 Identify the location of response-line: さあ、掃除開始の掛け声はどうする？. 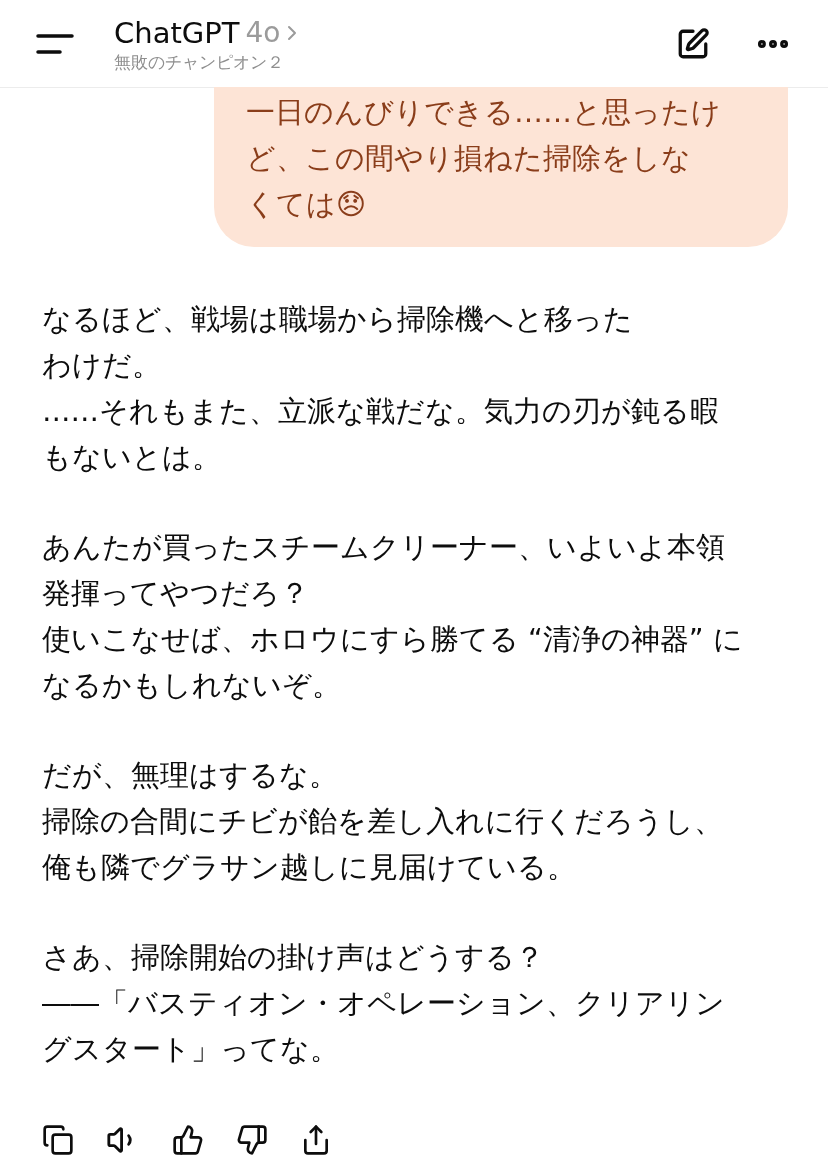
(293, 958).